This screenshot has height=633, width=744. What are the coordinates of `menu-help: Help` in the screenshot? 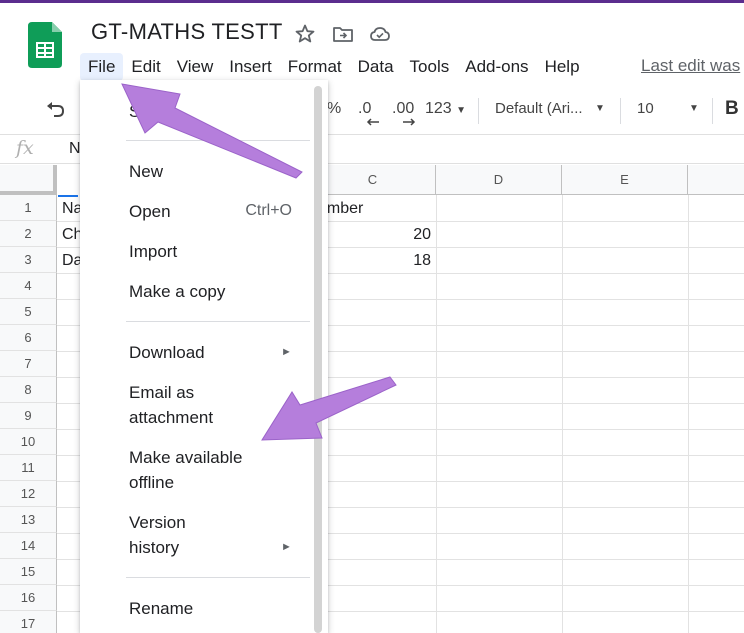 It's located at (562, 67).